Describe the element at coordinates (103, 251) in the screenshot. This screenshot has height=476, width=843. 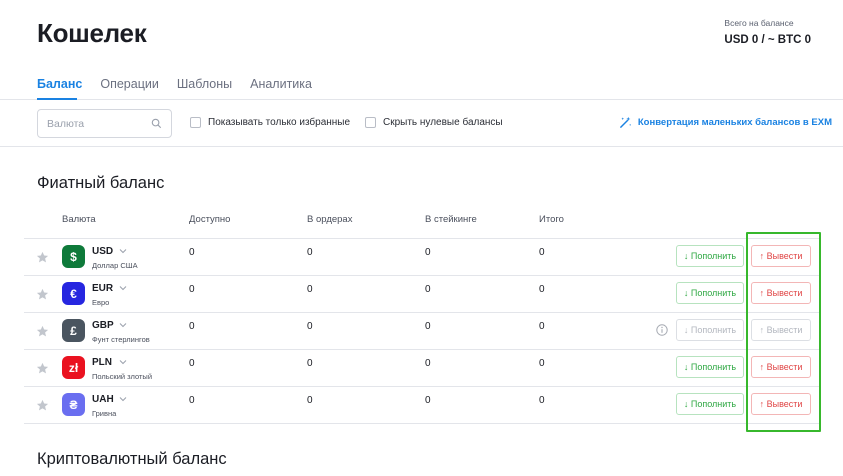
I see `currency-code: USD` at that location.